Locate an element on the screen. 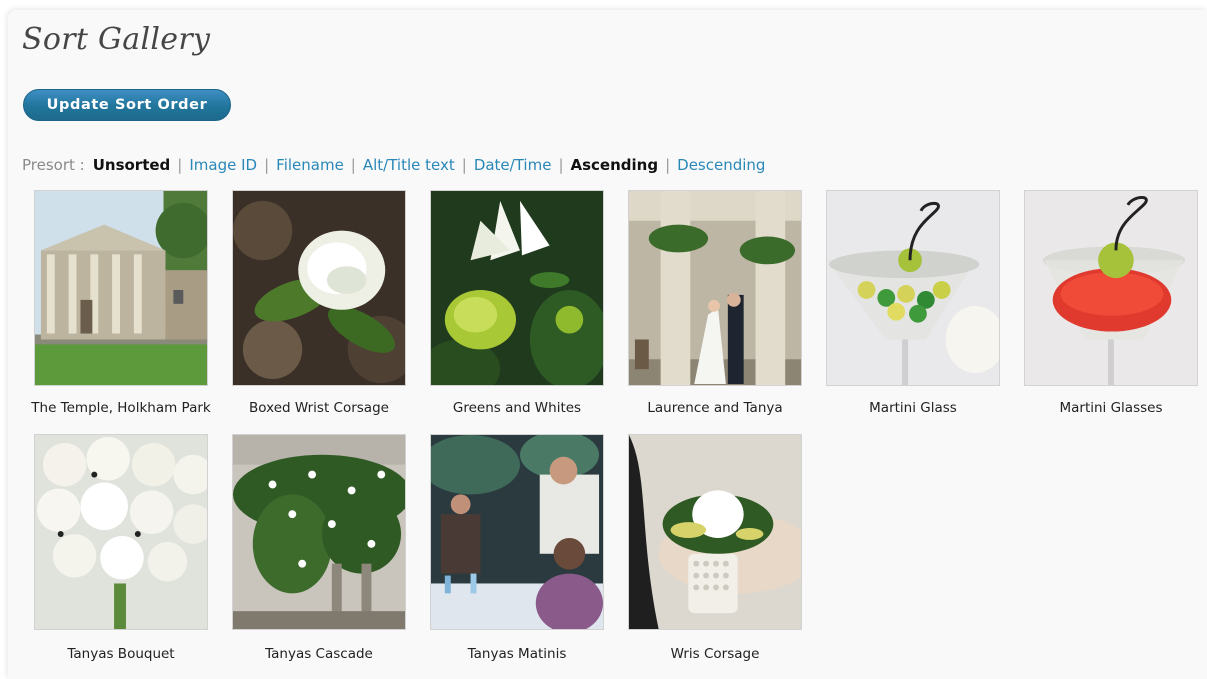 This screenshot has width=1207, height=679. presort-alt-title-link: Alt/Title text is located at coordinates (409, 165).